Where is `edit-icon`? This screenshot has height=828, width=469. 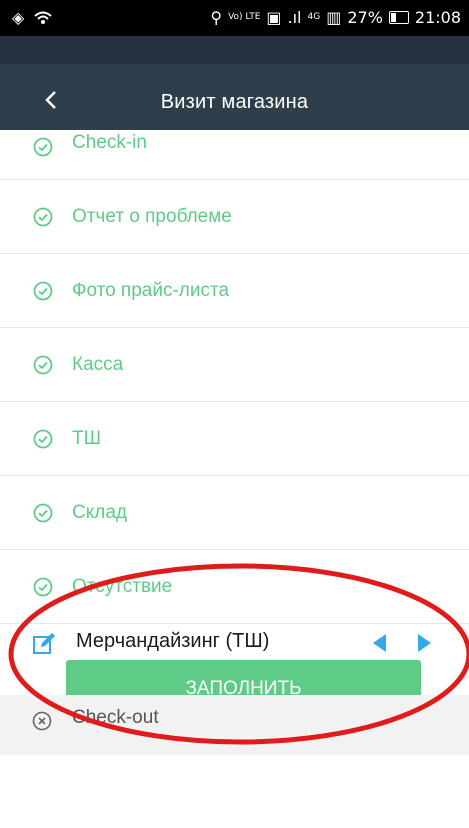 edit-icon is located at coordinates (44, 643).